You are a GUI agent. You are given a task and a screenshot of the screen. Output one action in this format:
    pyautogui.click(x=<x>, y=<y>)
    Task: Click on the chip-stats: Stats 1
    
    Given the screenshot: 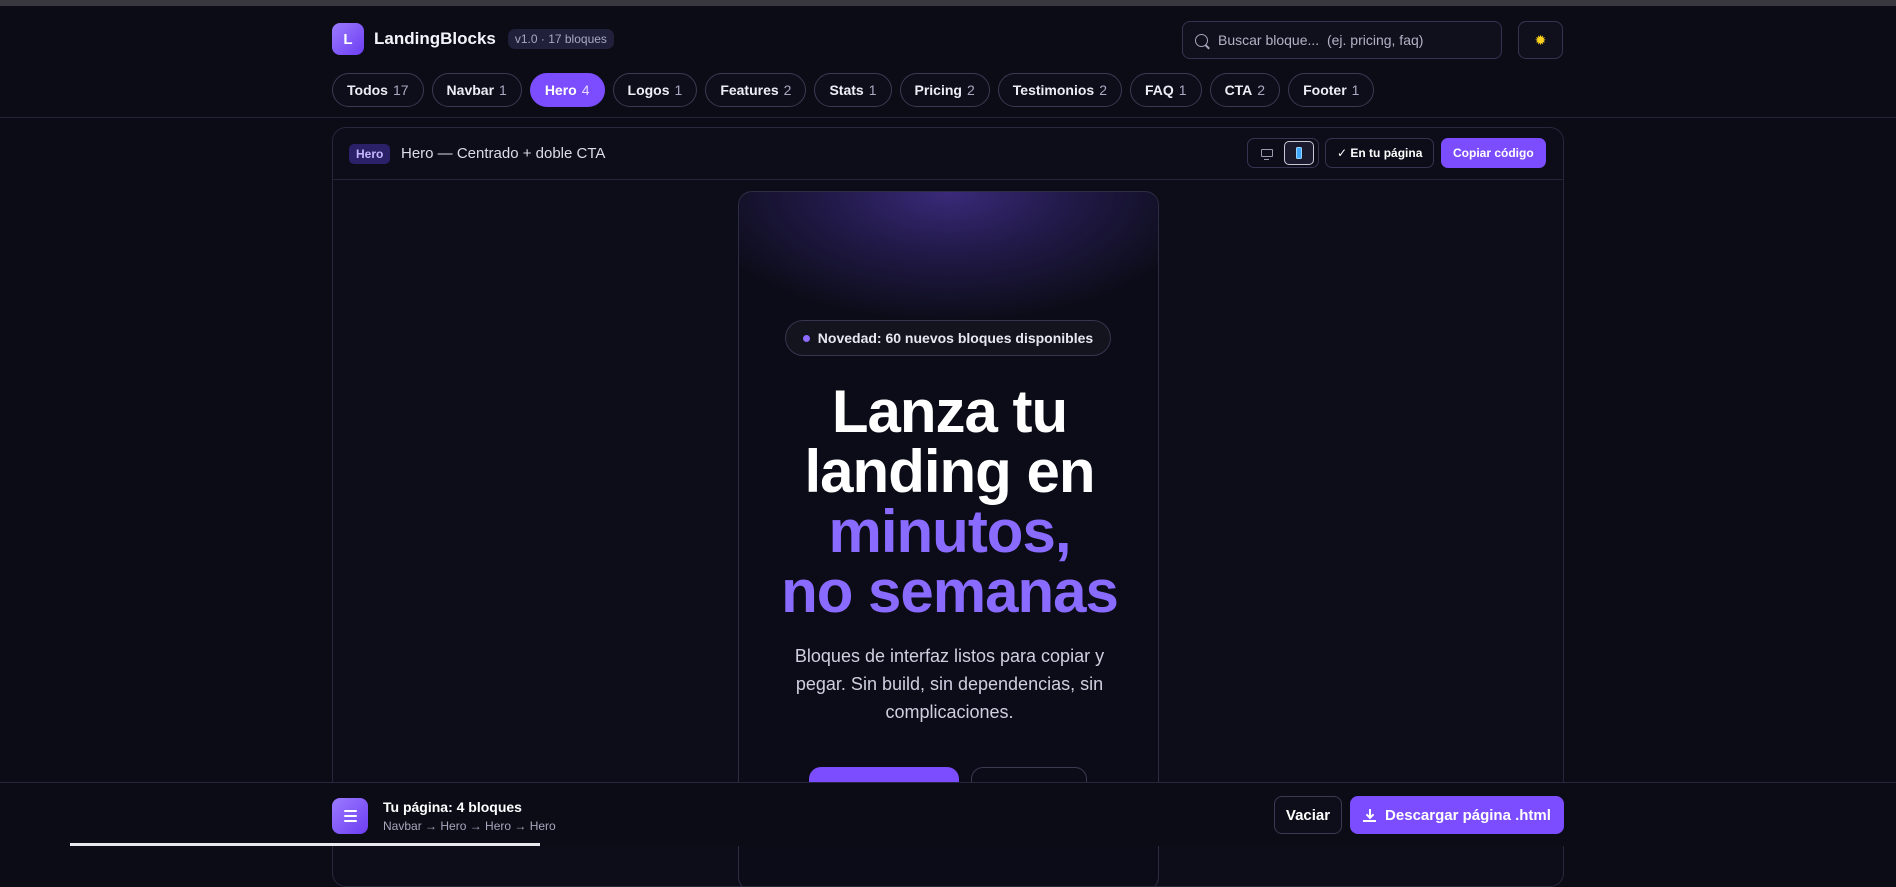 What is the action you would take?
    pyautogui.click(x=853, y=90)
    